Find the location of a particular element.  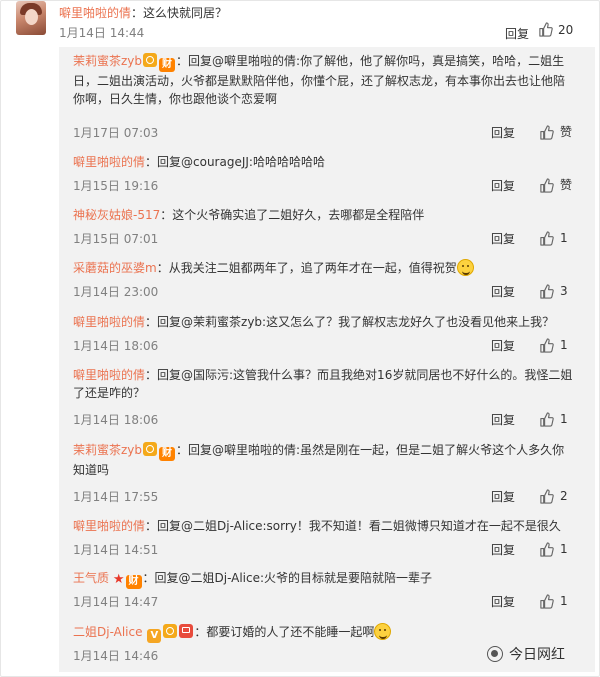

reply-time: 1月14日 14:51 is located at coordinates (116, 550).